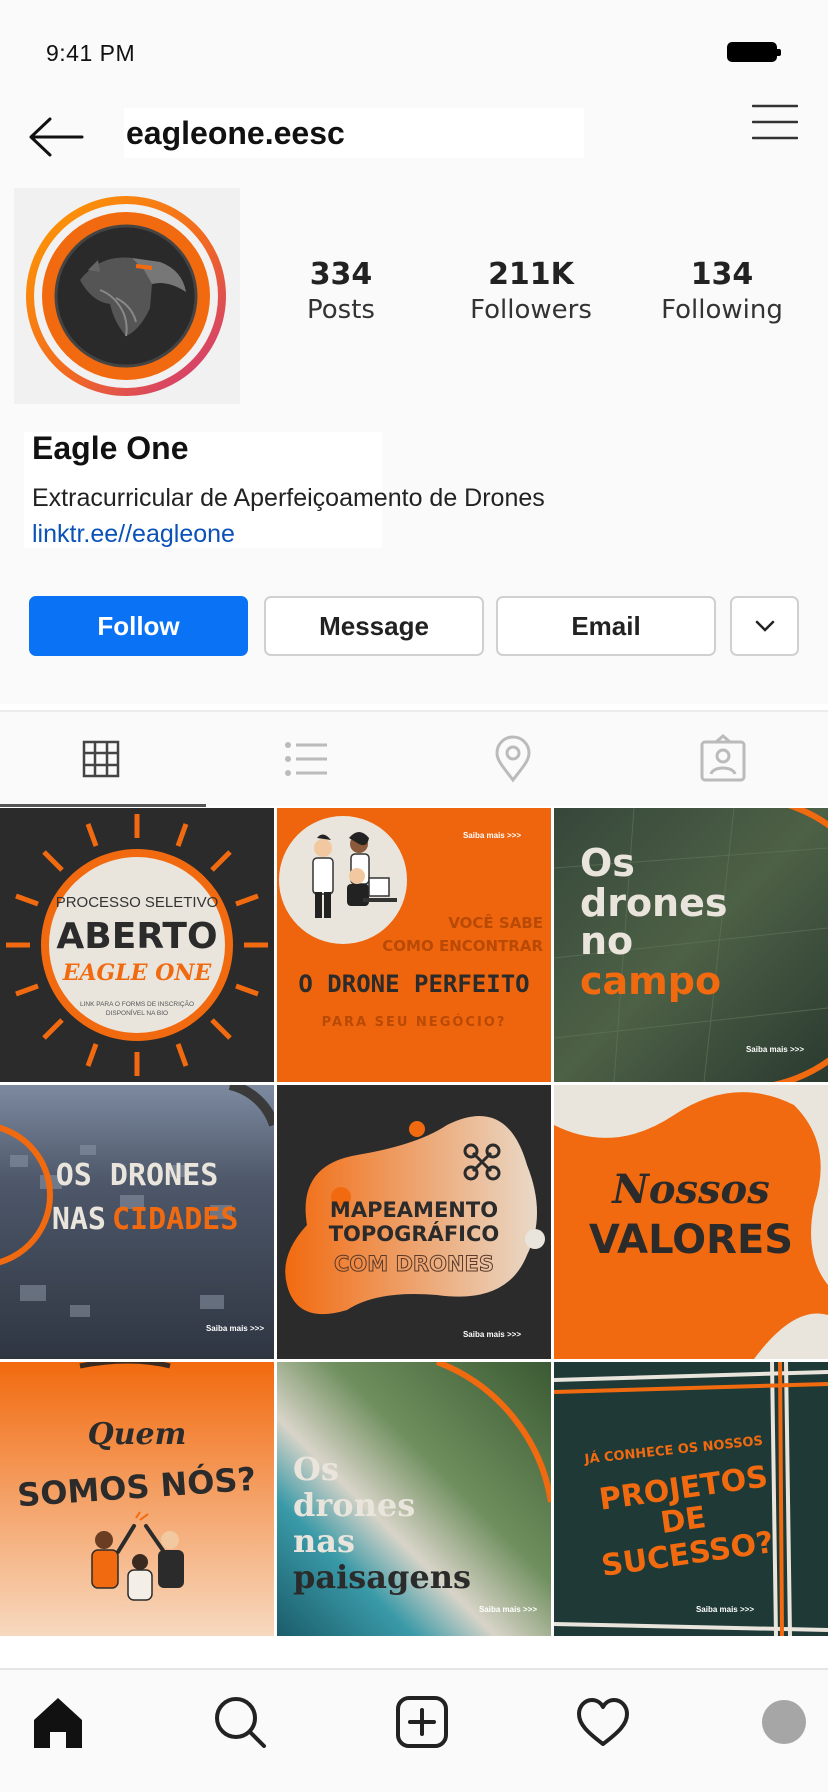  What do you see at coordinates (137, 973) in the screenshot?
I see `post-1-line-3: EAGLE ONE` at bounding box center [137, 973].